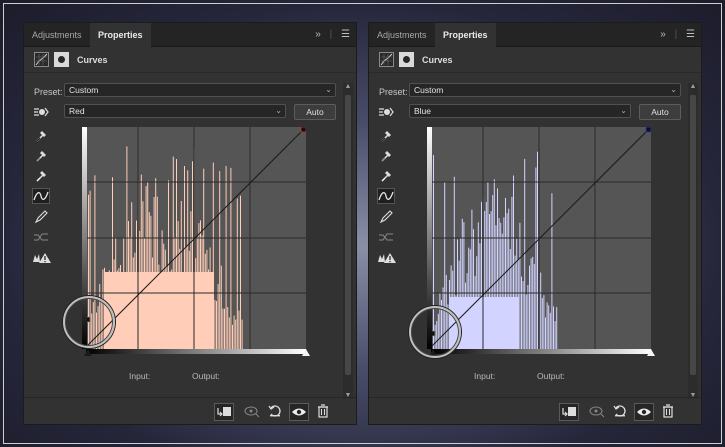 This screenshot has width=725, height=447. What do you see at coordinates (206, 376) in the screenshot?
I see `output-label: Output:` at bounding box center [206, 376].